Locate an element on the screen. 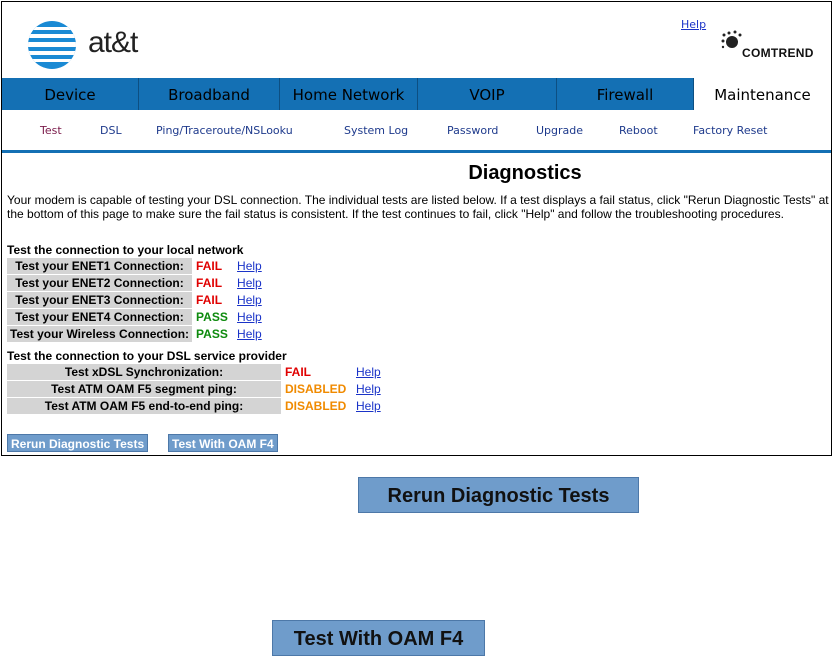 The image size is (833, 658). comtrend-text: COMTREND is located at coordinates (778, 53).